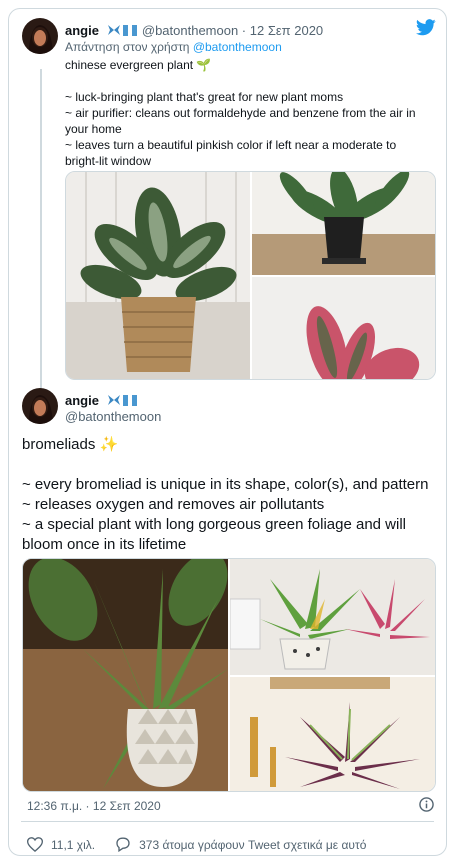 Image resolution: width=457 pixels, height=864 pixels. Describe the element at coordinates (252, 845) in the screenshot. I see `discussion-count: 373 άτομα γράφουν Tweet σχετικά με αυτό` at that location.